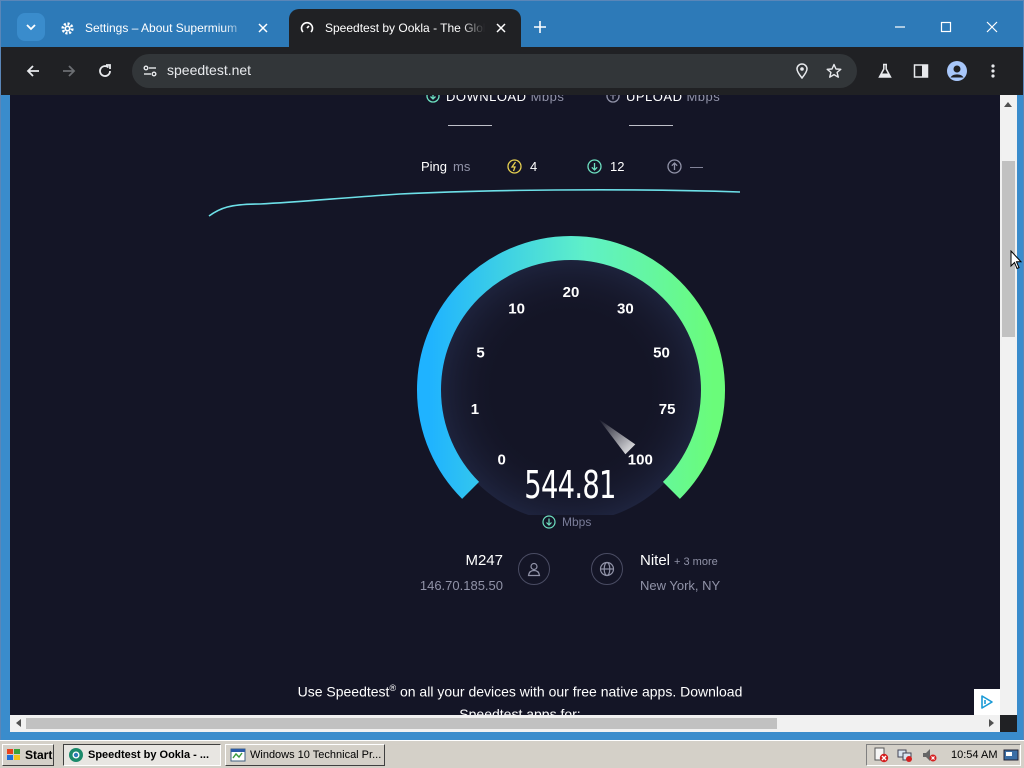 The image size is (1024, 768). I want to click on browser-toolbar: speedtest.net, so click(512, 71).